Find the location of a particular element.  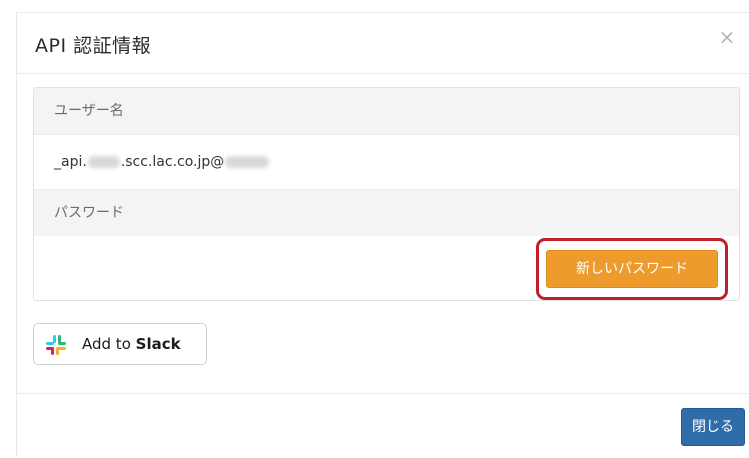

password-action-row: 新しいパスワード is located at coordinates (386, 268).